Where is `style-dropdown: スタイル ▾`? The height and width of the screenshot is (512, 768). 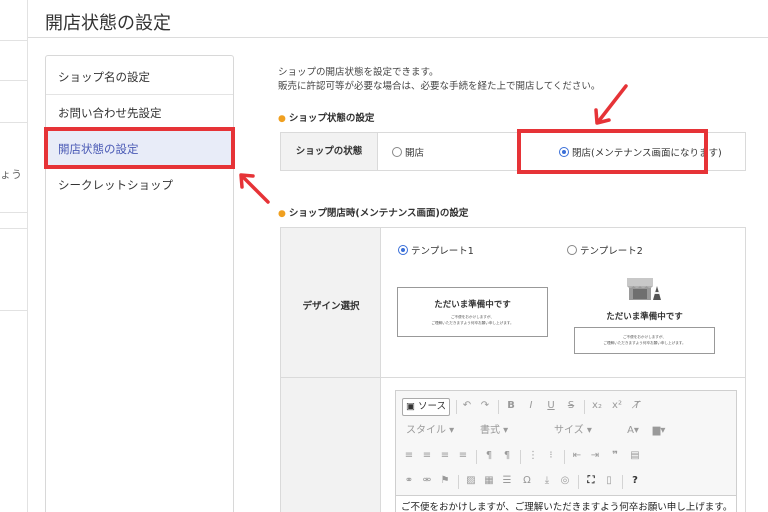
style-dropdown: スタイル ▾ is located at coordinates (438, 431).